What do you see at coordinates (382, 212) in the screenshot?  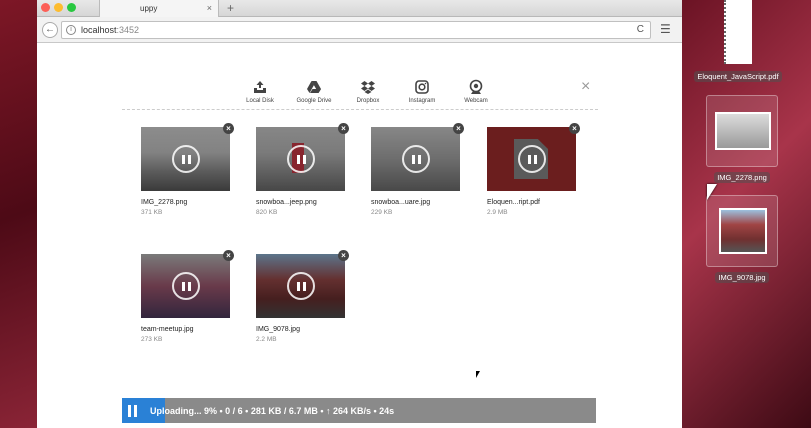 I see `file-size: 229 KB` at bounding box center [382, 212].